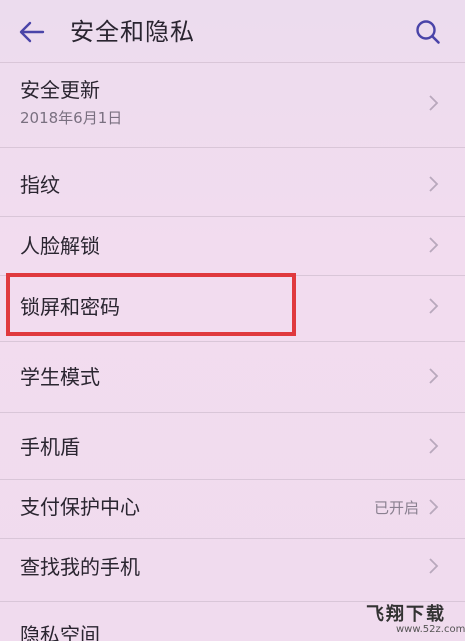 The height and width of the screenshot is (641, 465). I want to click on page-title: 安全和隐私, so click(132, 32).